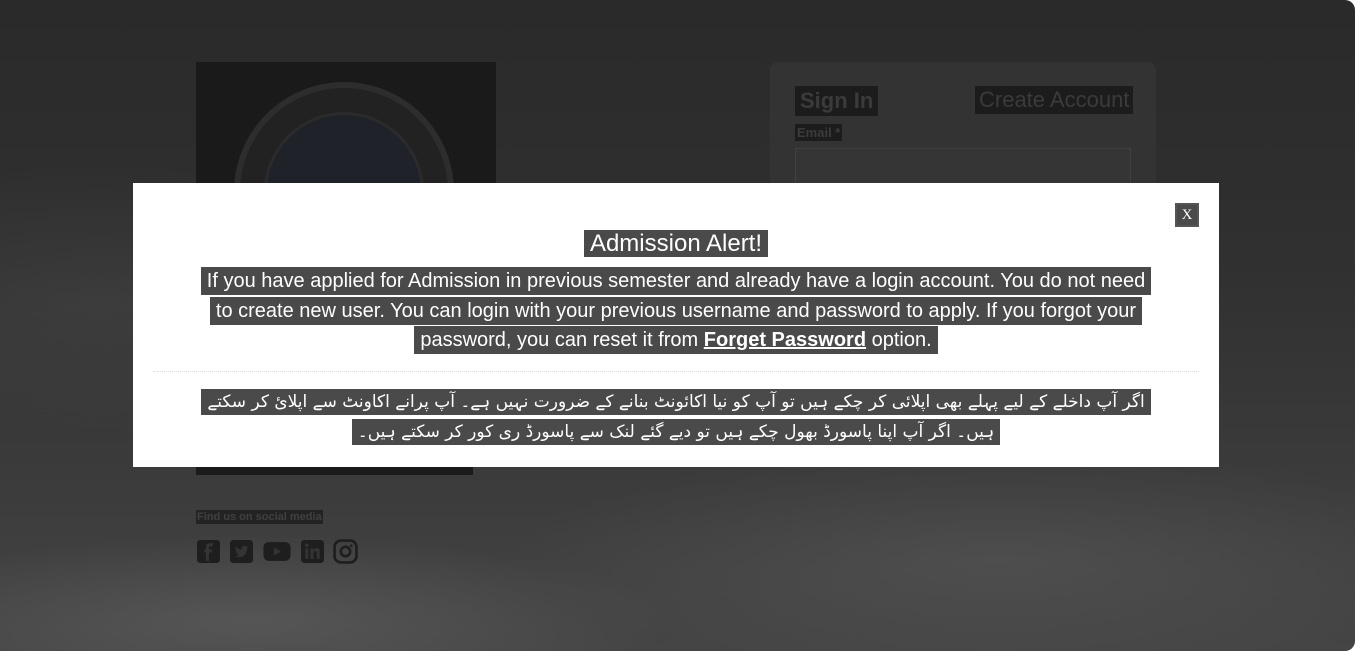  I want to click on modal-title: Admission Alert!, so click(676, 243).